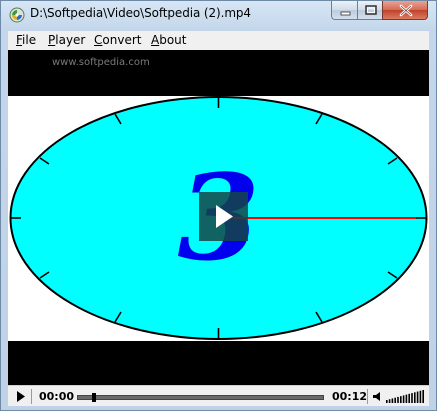 This screenshot has height=411, width=437. What do you see at coordinates (26, 40) in the screenshot?
I see `menu-file: File` at bounding box center [26, 40].